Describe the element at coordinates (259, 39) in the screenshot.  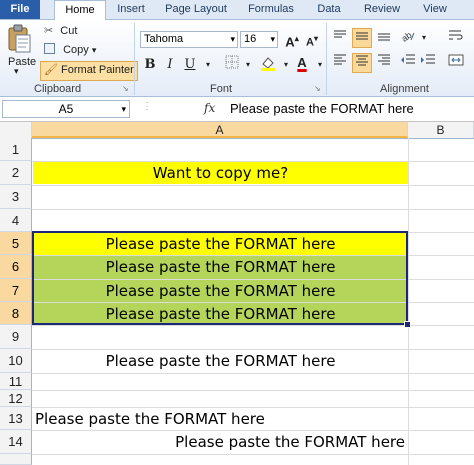
I see `font-size-select: 16 ▾` at that location.